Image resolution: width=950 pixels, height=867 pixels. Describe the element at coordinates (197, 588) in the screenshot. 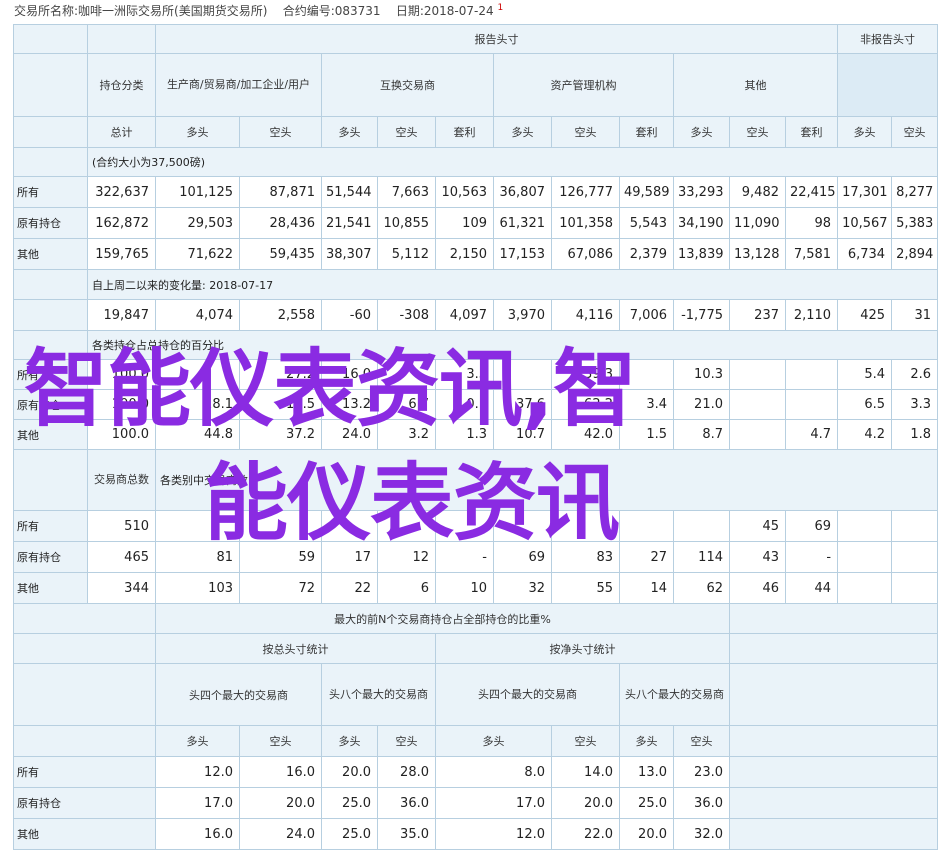

I see `table-cell: 103` at that location.